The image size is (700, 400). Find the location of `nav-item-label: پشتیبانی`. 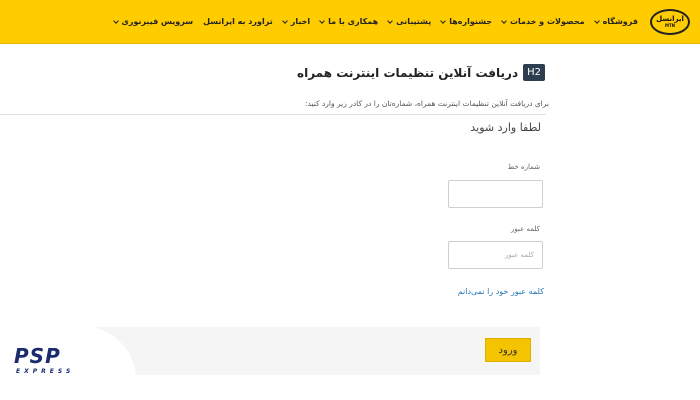

nav-item-label: پشتیبانی is located at coordinates (414, 21).